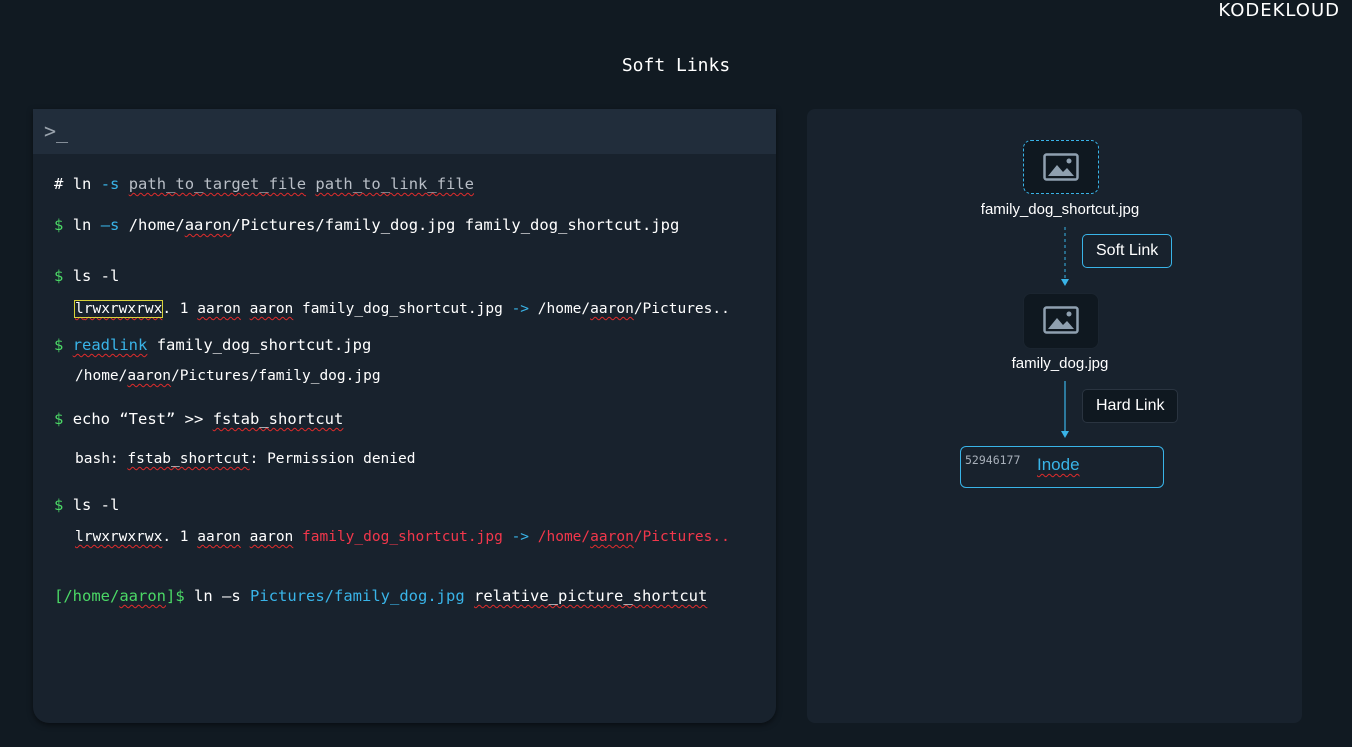  What do you see at coordinates (228, 376) in the screenshot?
I see `terminal-line-readlink-output: /home/aaron/Pictures/family_dog.jpg` at bounding box center [228, 376].